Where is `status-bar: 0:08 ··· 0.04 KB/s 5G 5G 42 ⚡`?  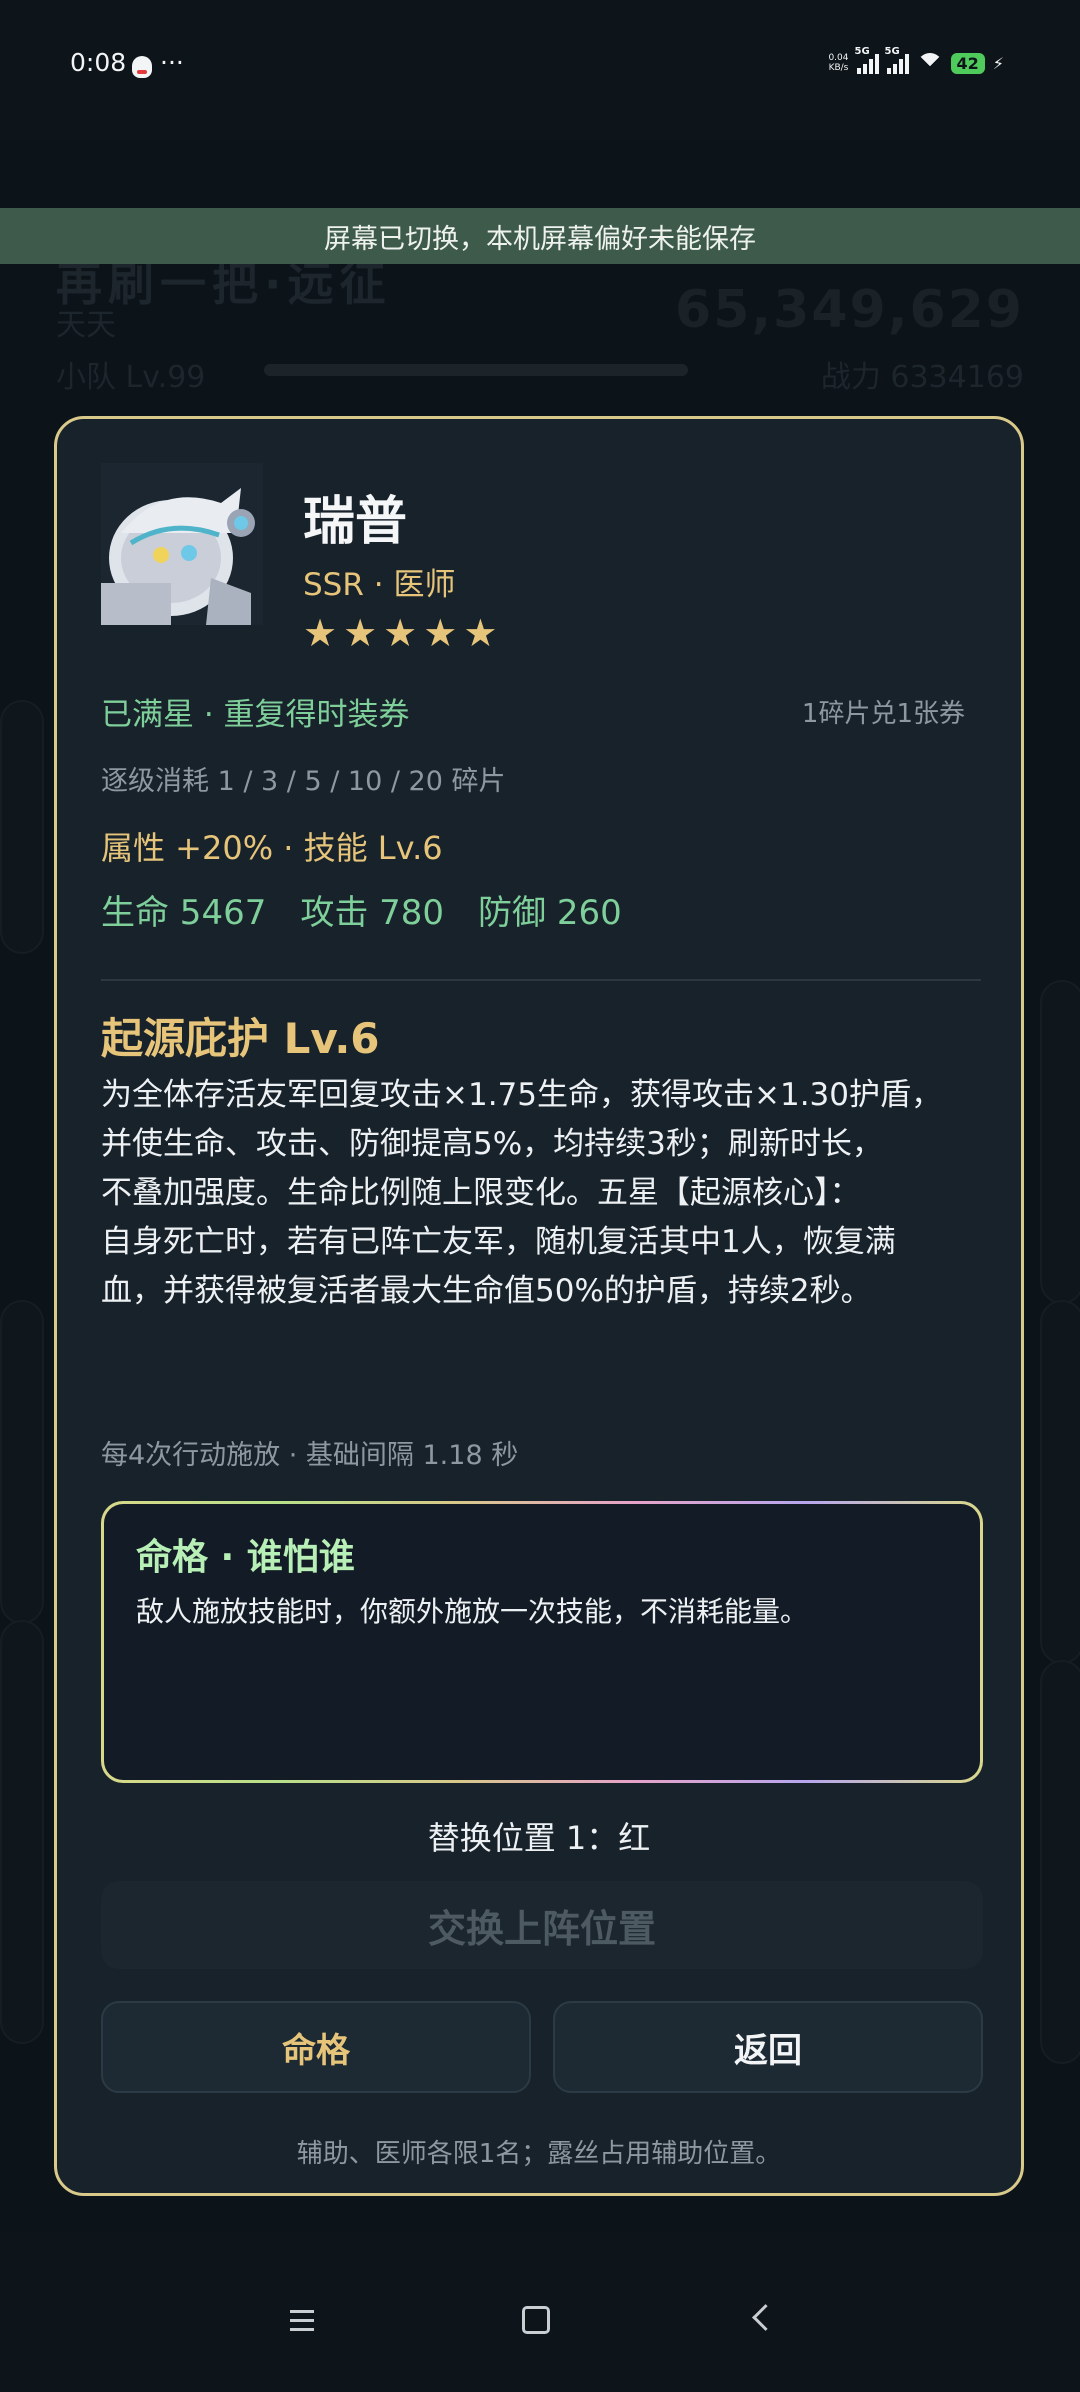
status-bar: 0:08 ··· 0.04 KB/s 5G 5G 42 ⚡ is located at coordinates (540, 70).